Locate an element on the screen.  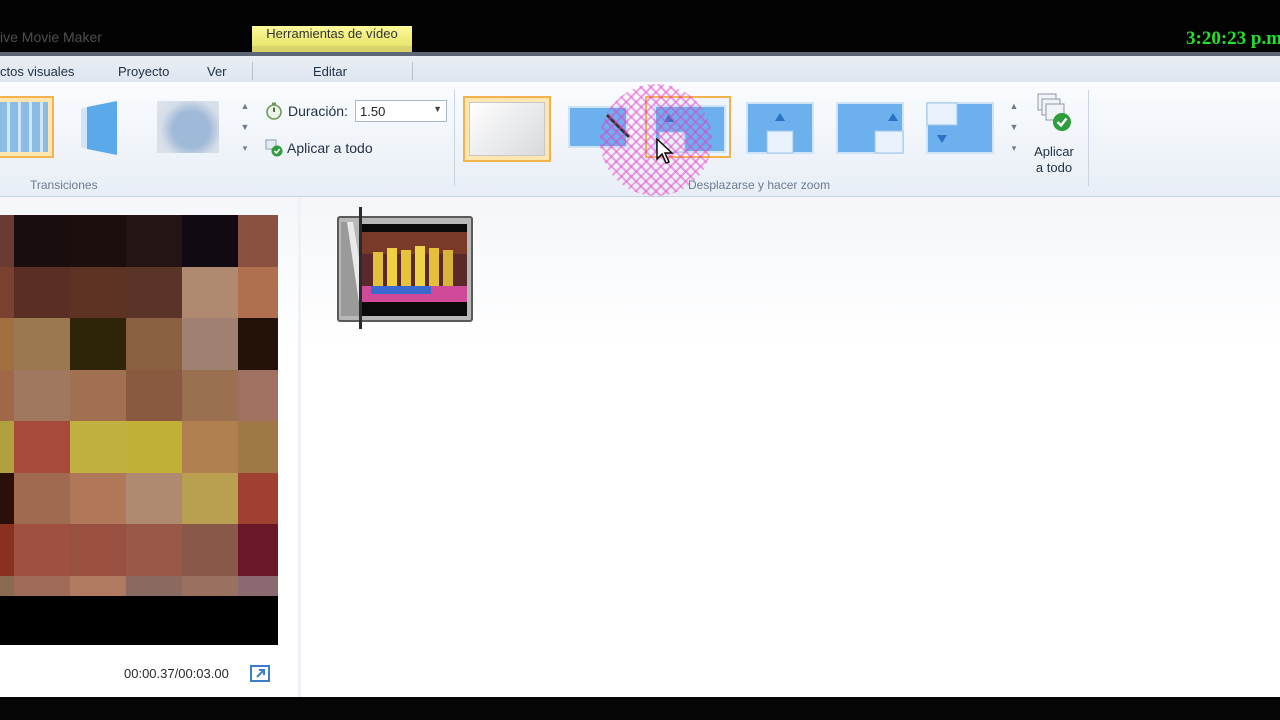
clip-thumbnail-image is located at coordinates (414, 270).